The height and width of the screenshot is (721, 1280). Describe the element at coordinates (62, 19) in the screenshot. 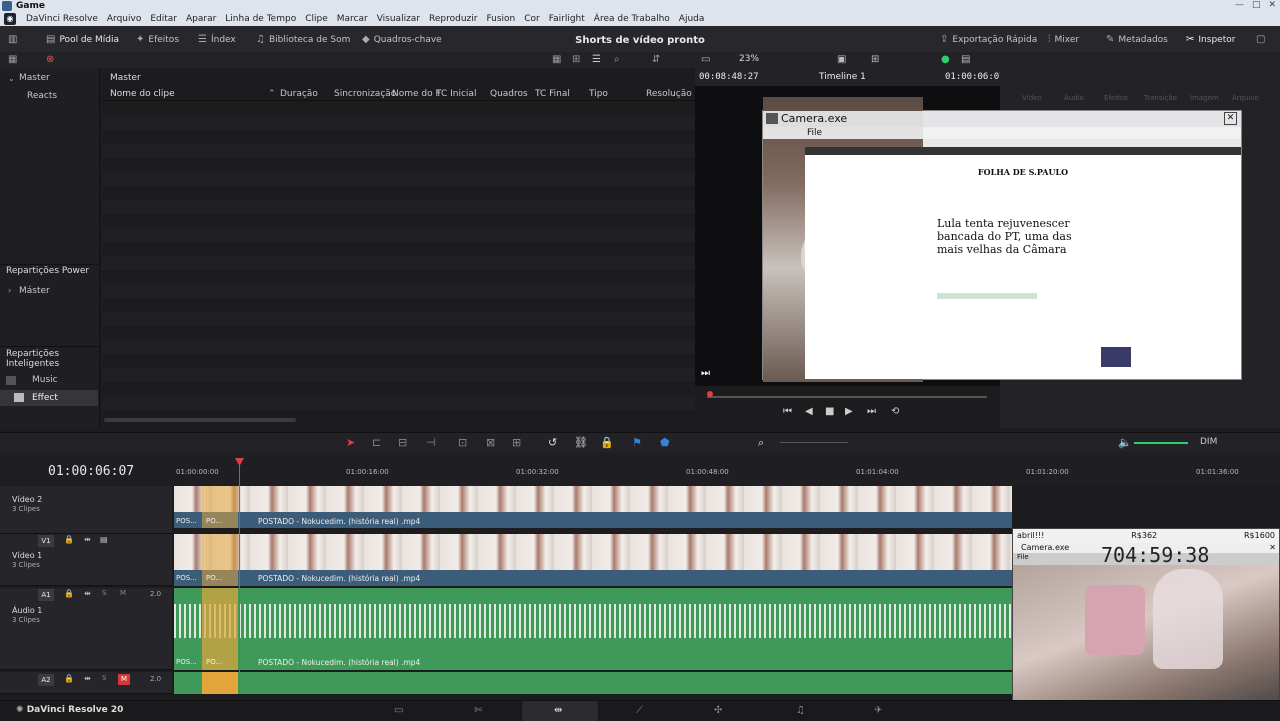

I see `menu-davinci: DaVinci Resolve` at that location.